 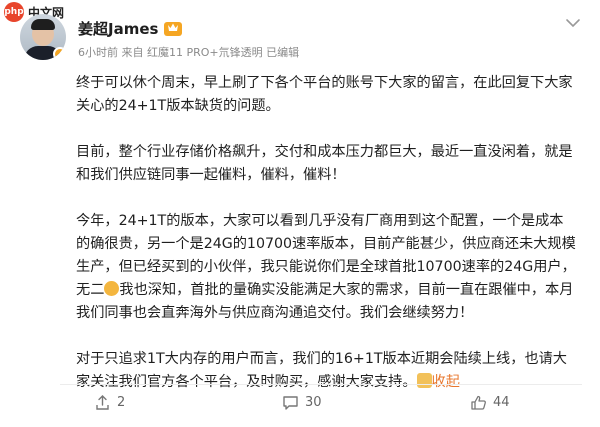 What do you see at coordinates (446, 382) in the screenshot?
I see `collapse-link: 收起` at bounding box center [446, 382].